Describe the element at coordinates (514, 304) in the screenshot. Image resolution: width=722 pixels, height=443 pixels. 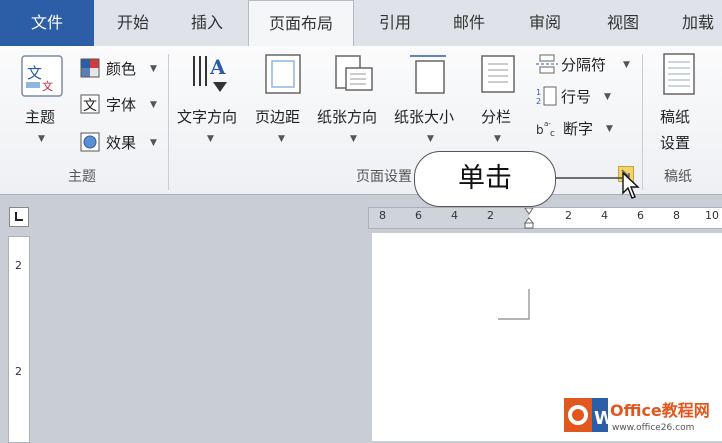
I see `margin-corner-mark` at that location.